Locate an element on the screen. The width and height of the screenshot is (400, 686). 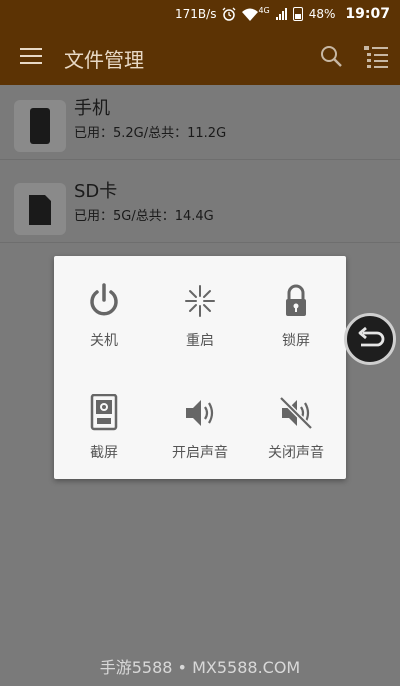
restart-icon is located at coordinates (200, 301).